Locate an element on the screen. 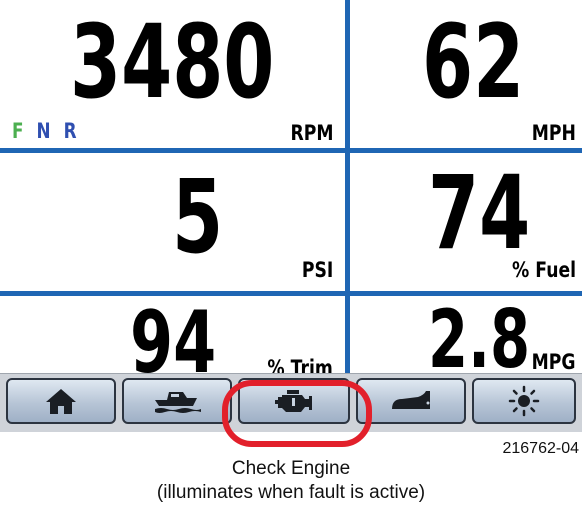 The height and width of the screenshot is (509, 582). economy-value: 2.8 is located at coordinates (479, 335).